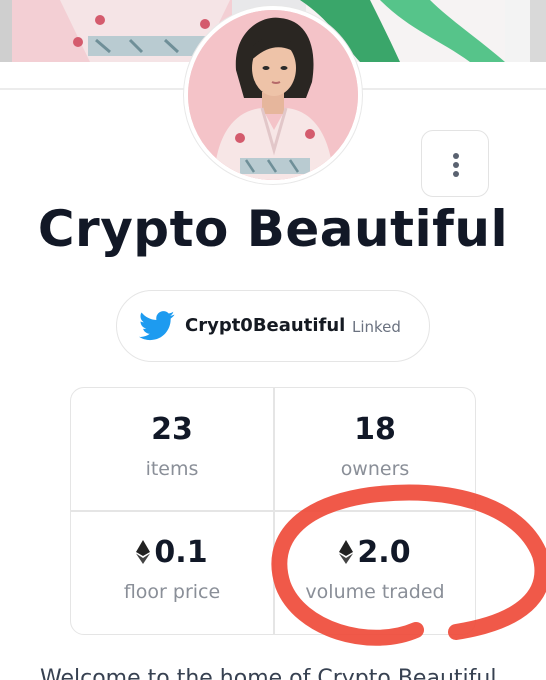 The height and width of the screenshot is (680, 546). I want to click on stat-value-row: 2.0, so click(375, 552).